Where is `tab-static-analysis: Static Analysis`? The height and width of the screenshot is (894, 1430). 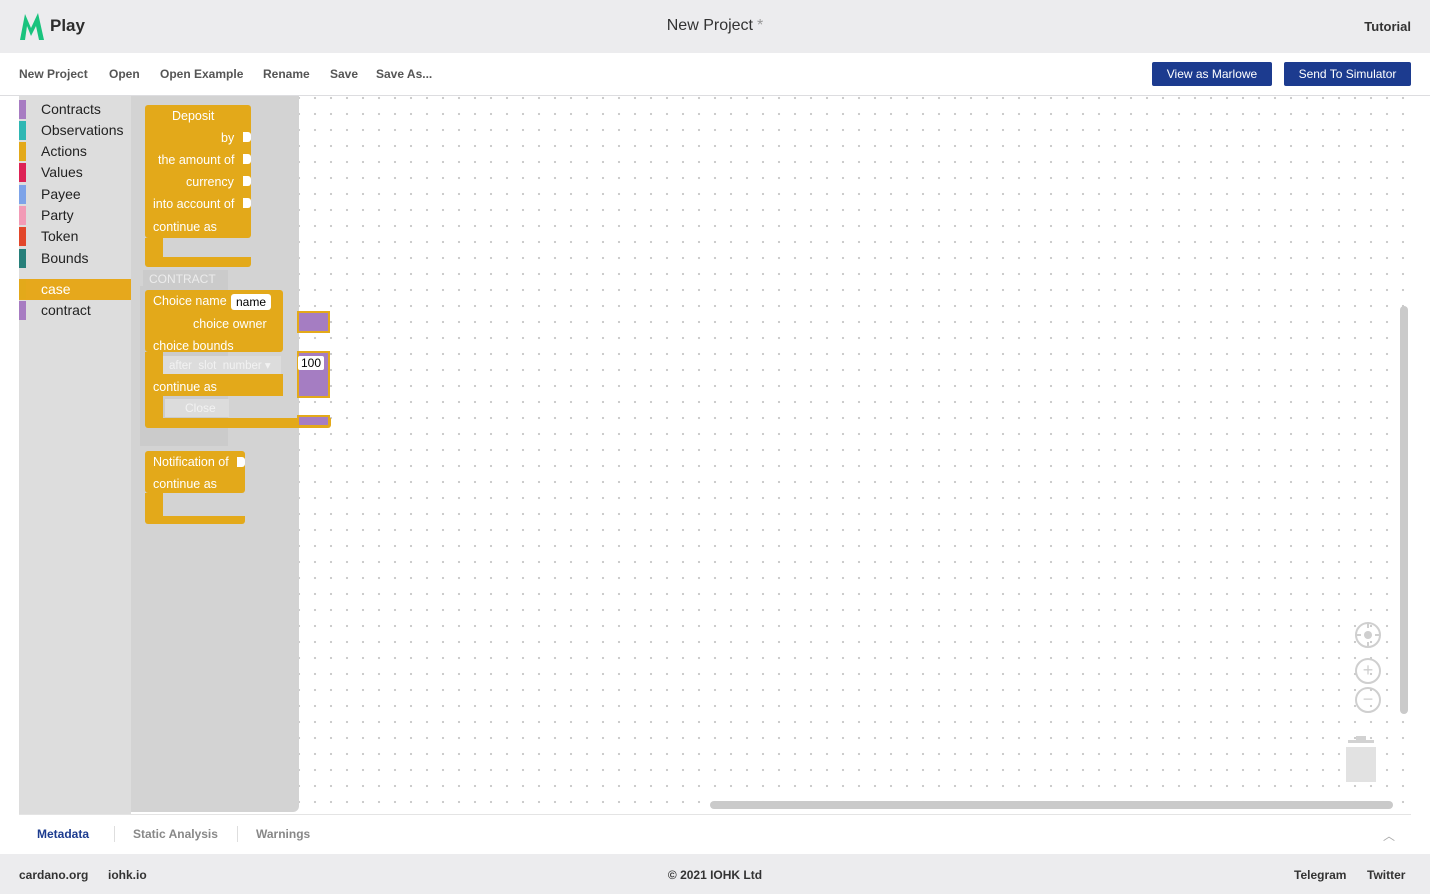
tab-static-analysis: Static Analysis is located at coordinates (175, 834).